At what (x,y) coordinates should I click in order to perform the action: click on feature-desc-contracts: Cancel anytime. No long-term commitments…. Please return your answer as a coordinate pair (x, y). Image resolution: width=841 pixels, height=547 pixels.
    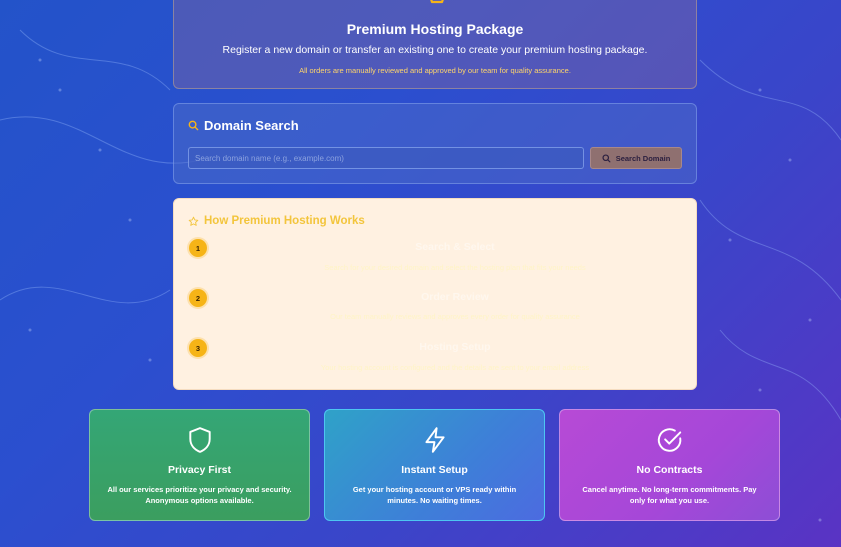
    Looking at the image, I should click on (669, 495).